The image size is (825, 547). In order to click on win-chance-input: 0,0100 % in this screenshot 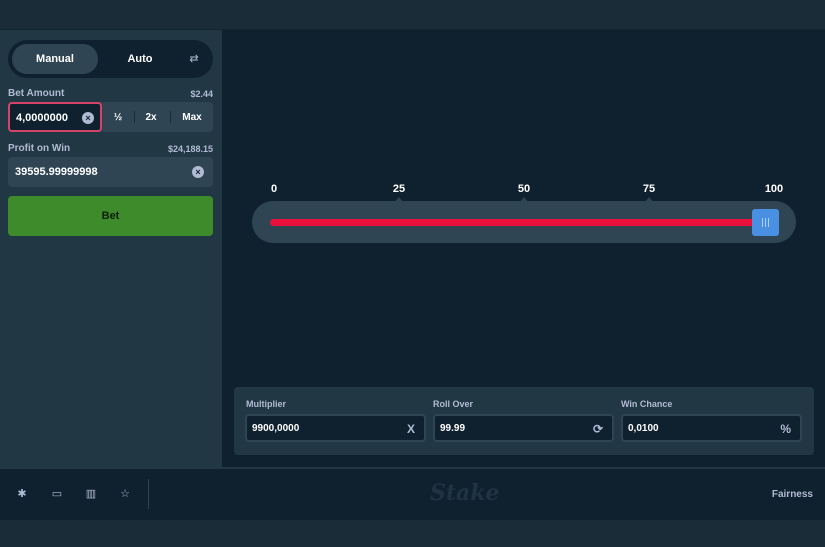, I will do `click(711, 428)`.